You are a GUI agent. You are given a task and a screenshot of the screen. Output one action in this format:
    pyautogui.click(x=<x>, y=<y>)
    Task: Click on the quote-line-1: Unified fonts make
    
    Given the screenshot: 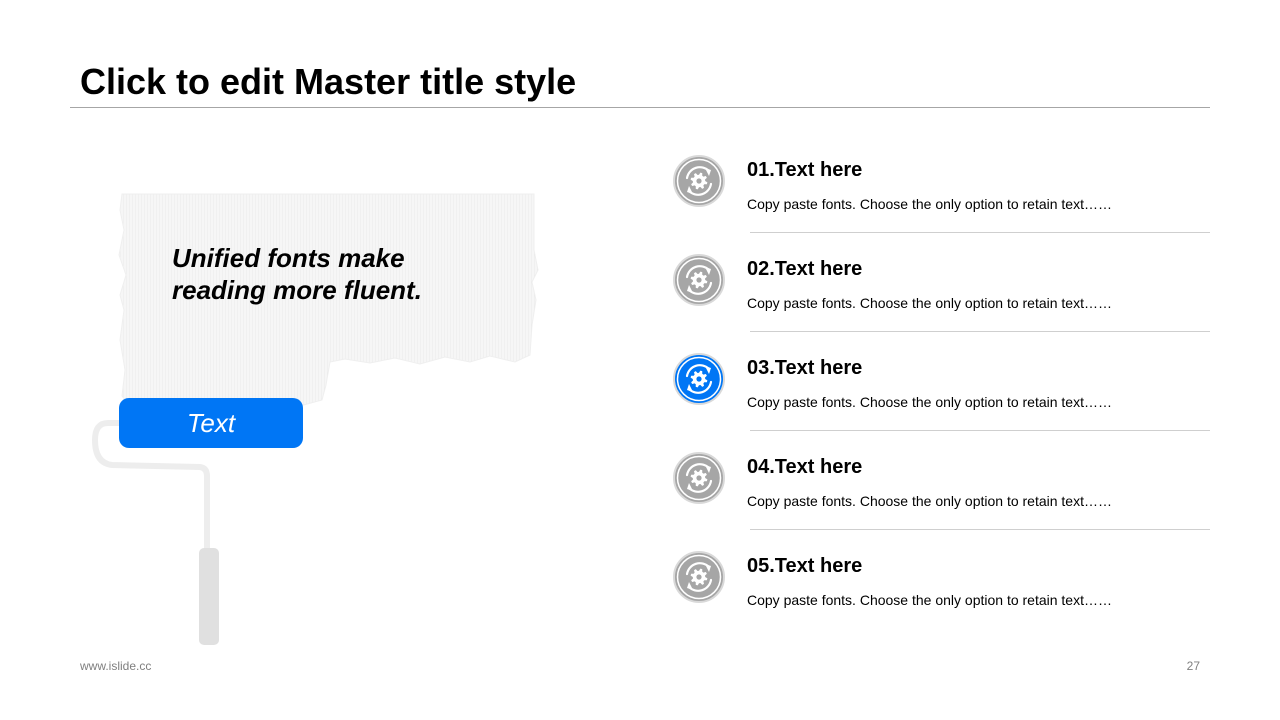 What is the action you would take?
    pyautogui.click(x=288, y=258)
    